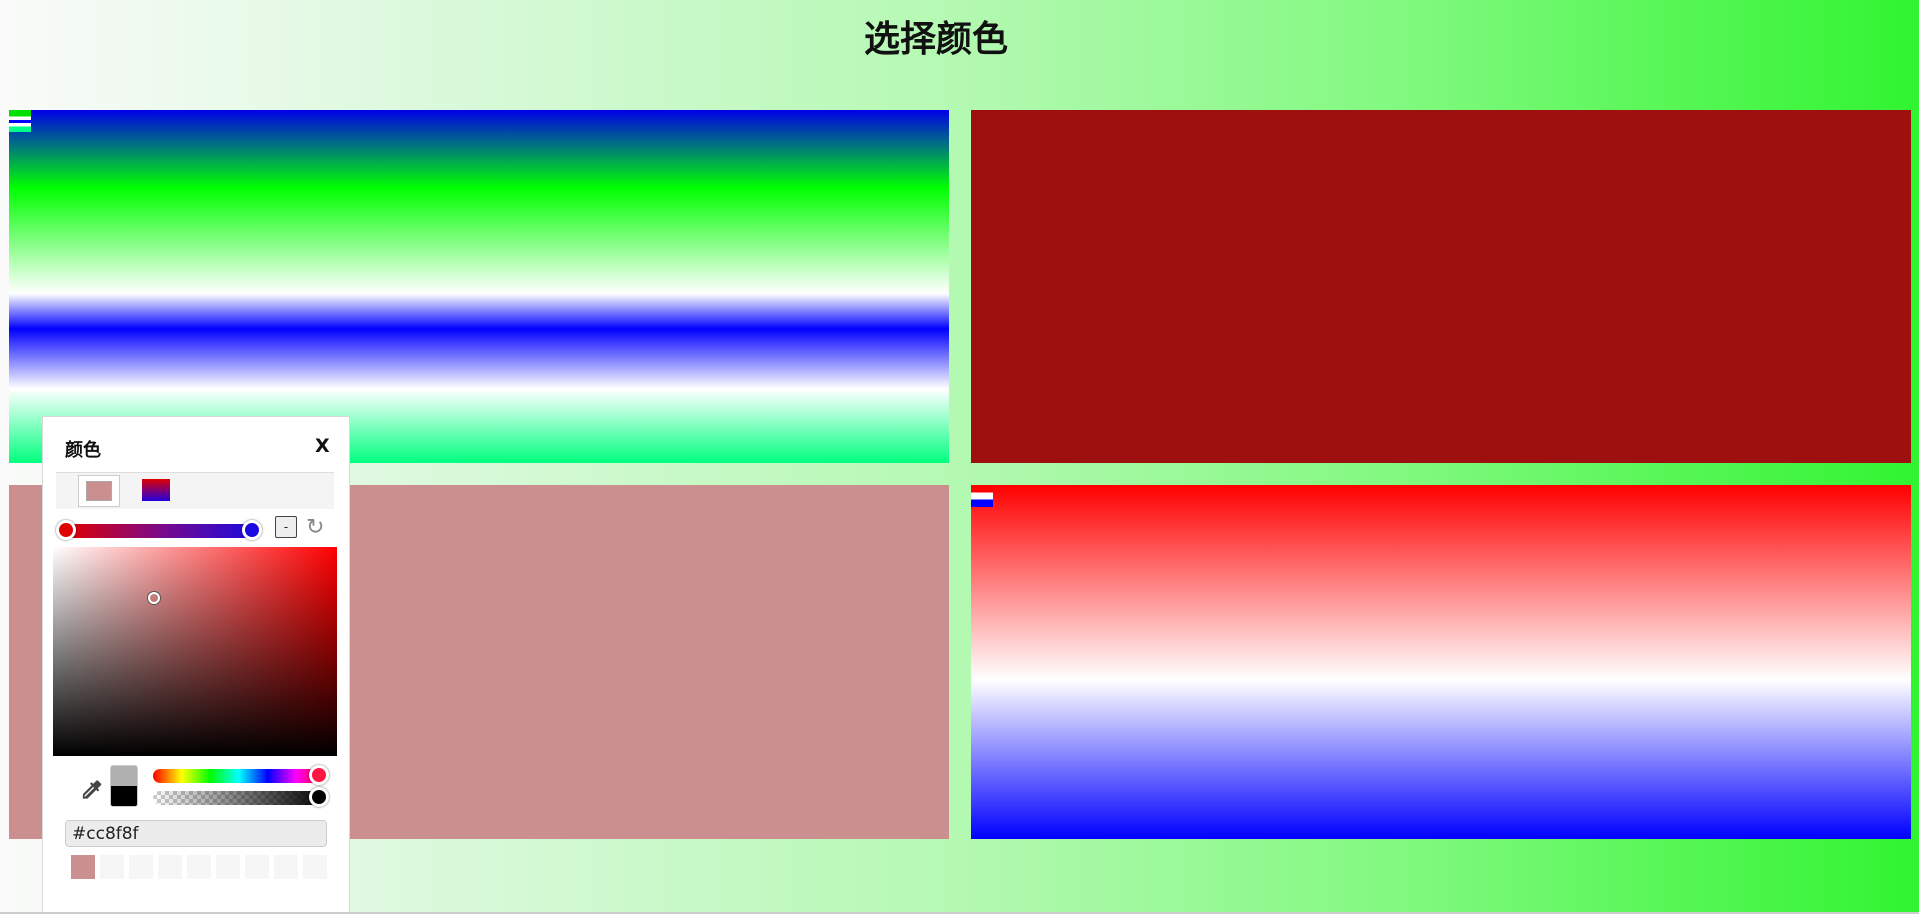  I want to click on current-color-swatch, so click(124, 796).